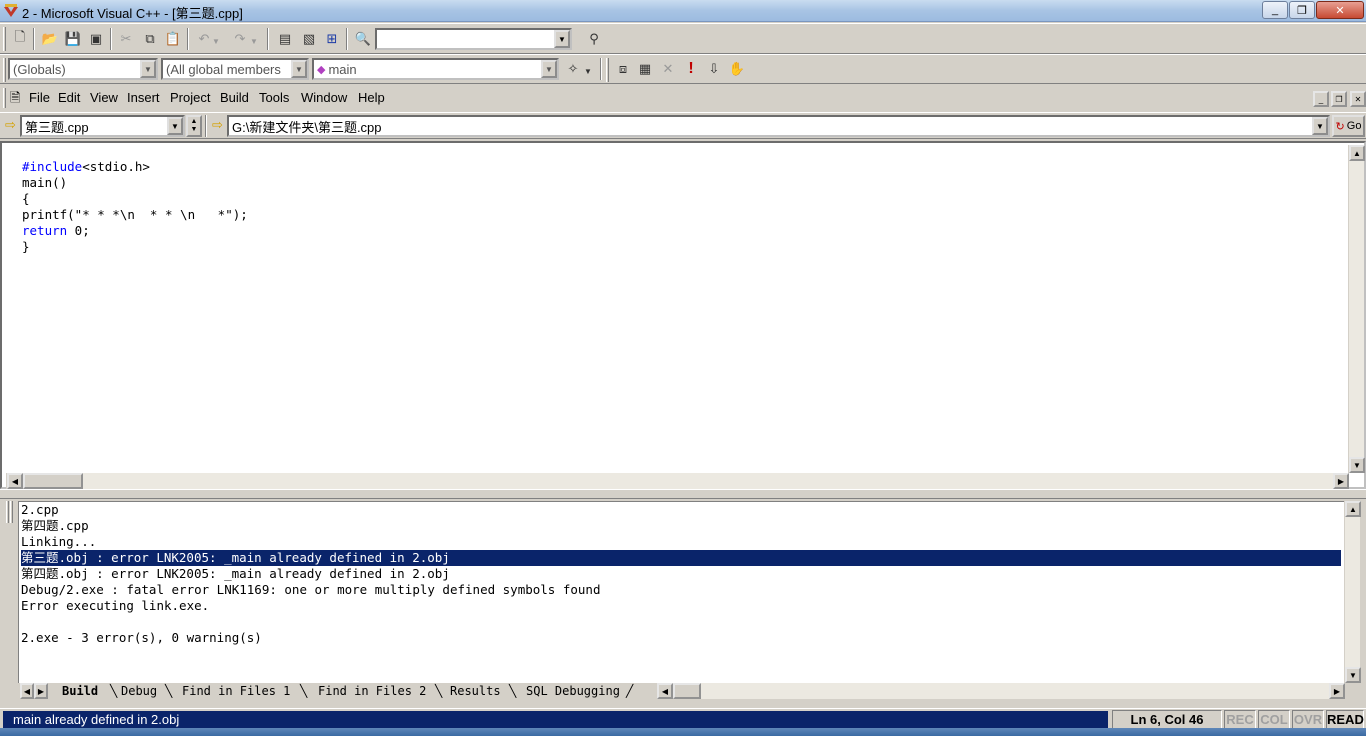 This screenshot has width=1366, height=736. What do you see at coordinates (15, 100) in the screenshot?
I see `document-icon: 🗎` at bounding box center [15, 100].